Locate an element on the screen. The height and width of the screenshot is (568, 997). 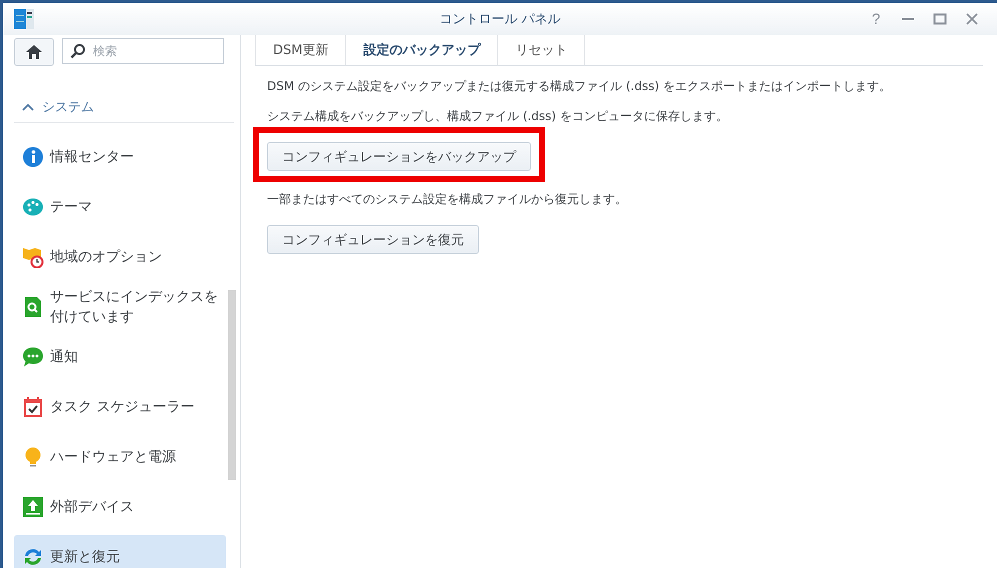
search-icon is located at coordinates (78, 51).